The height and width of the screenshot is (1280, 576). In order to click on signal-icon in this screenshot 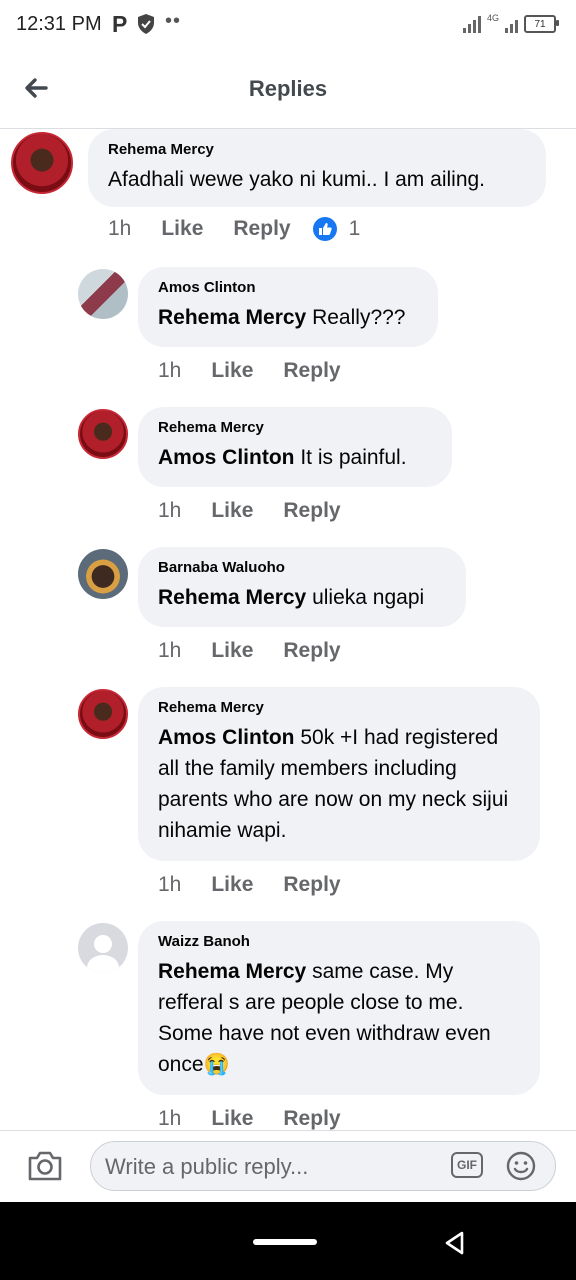, I will do `click(471, 24)`.